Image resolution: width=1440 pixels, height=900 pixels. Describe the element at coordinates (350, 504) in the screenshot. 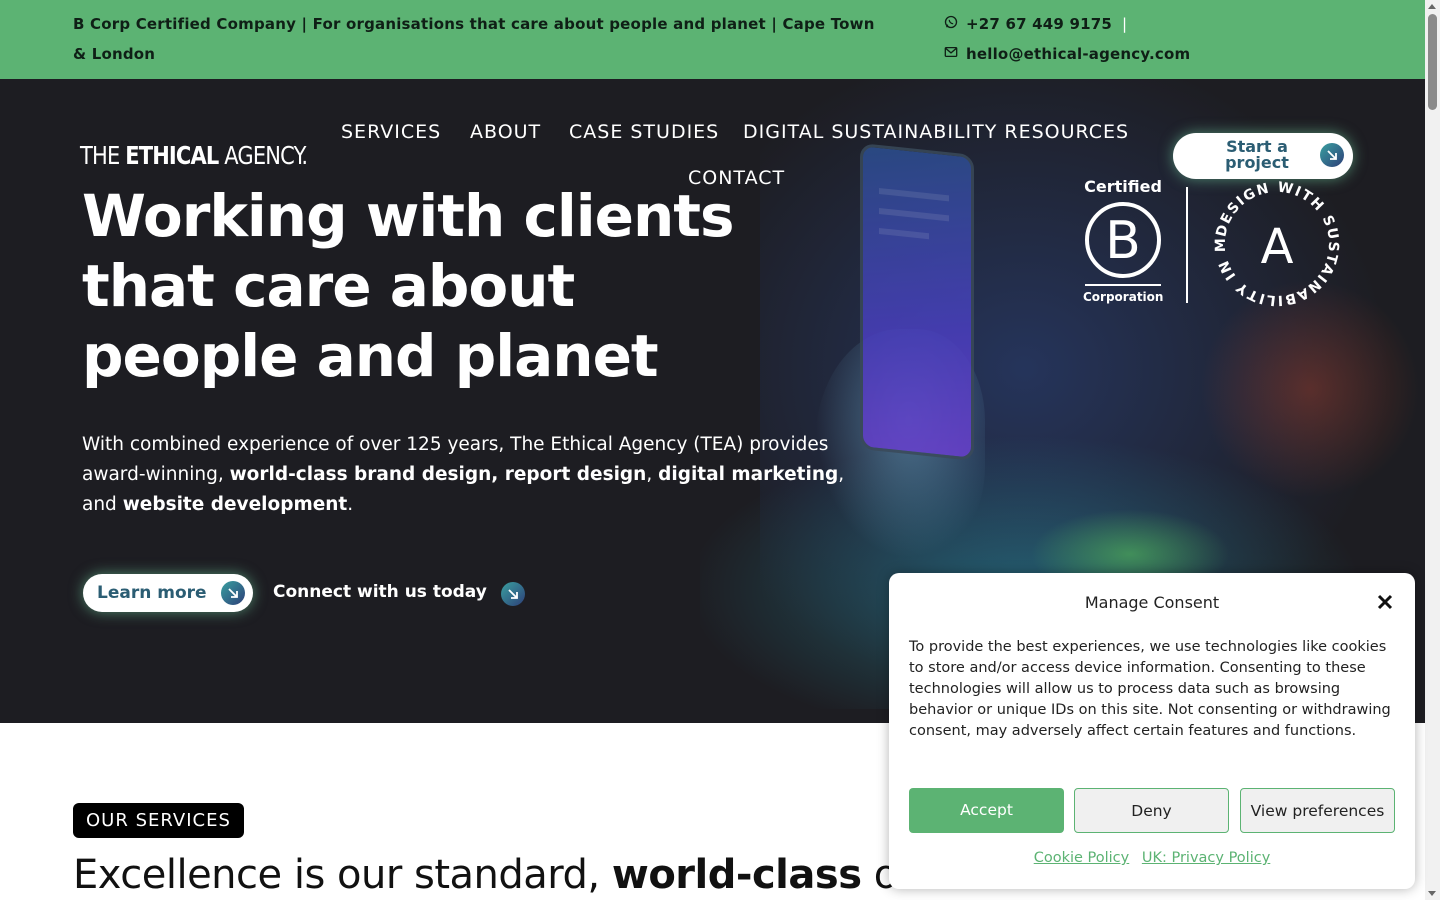

I see `intro-text-4: .` at that location.